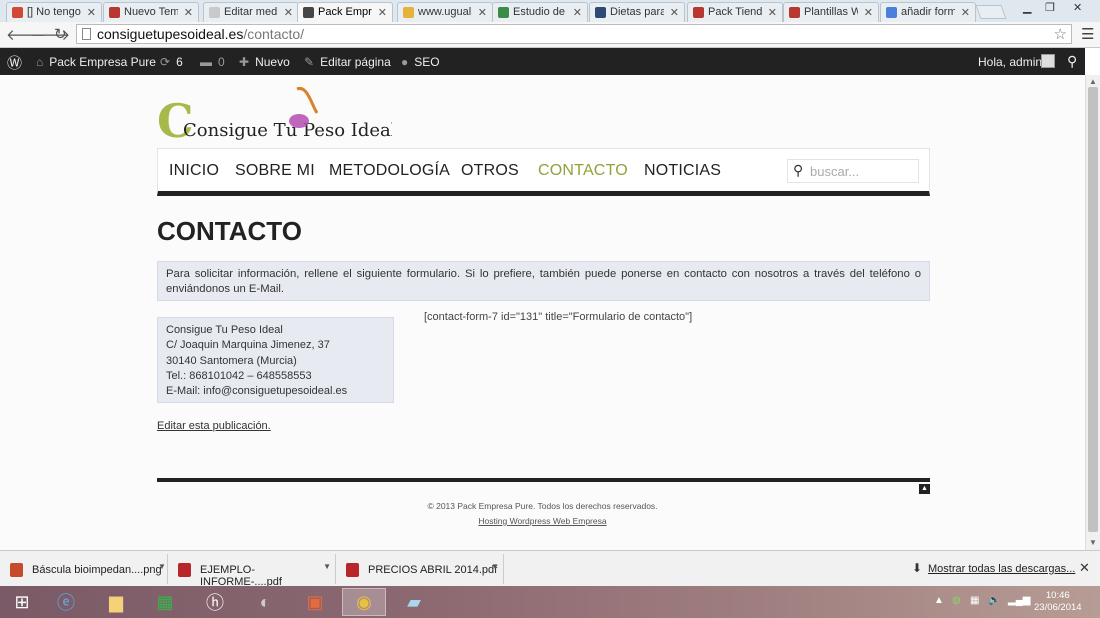 The image size is (1100, 618). I want to click on wordpress-logo-icon: Ⓦ, so click(14, 62).